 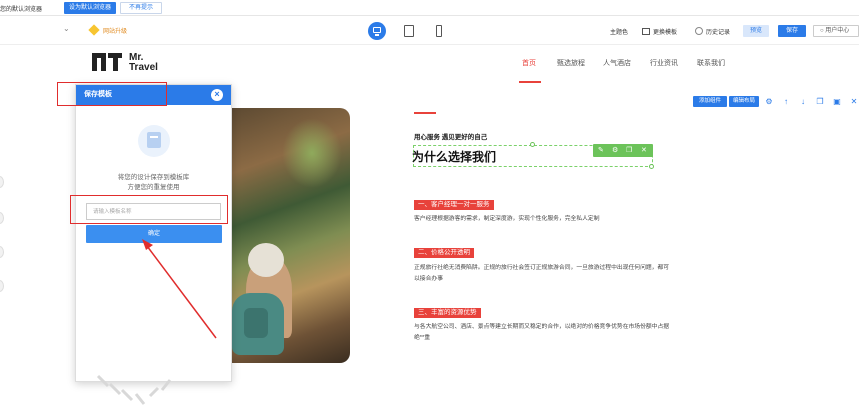 I want to click on nav-trips: 甄选旅程, so click(x=571, y=63).